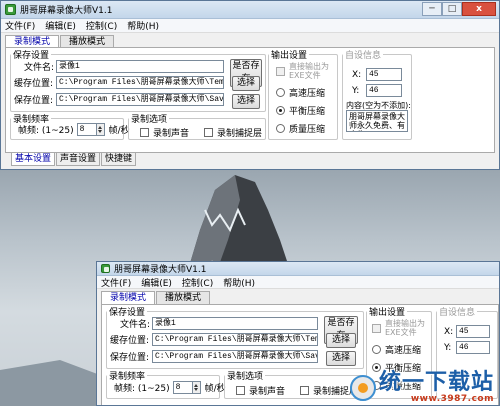 The height and width of the screenshot is (406, 500). What do you see at coordinates (363, 56) in the screenshot?
I see `custom-info-legend: 自设信息` at bounding box center [363, 56].